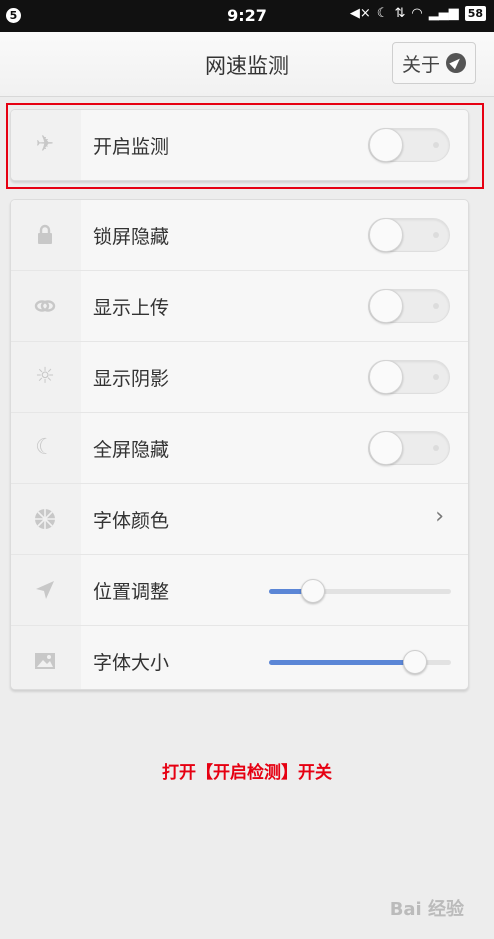 The height and width of the screenshot is (939, 494). I want to click on aperture-icon, so click(45, 519).